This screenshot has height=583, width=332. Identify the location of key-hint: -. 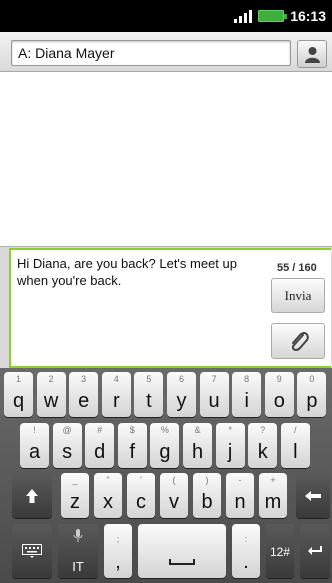
(240, 480).